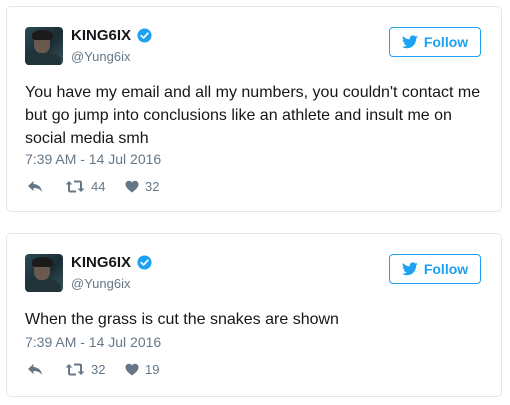  I want to click on retweet-count: 32, so click(98, 369).